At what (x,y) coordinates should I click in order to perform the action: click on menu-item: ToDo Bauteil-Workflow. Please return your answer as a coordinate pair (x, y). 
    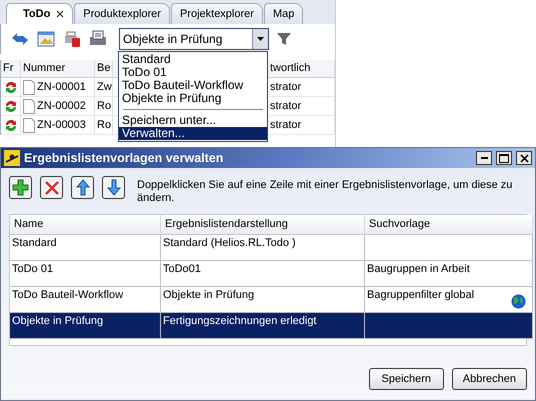
    Looking at the image, I should click on (193, 85).